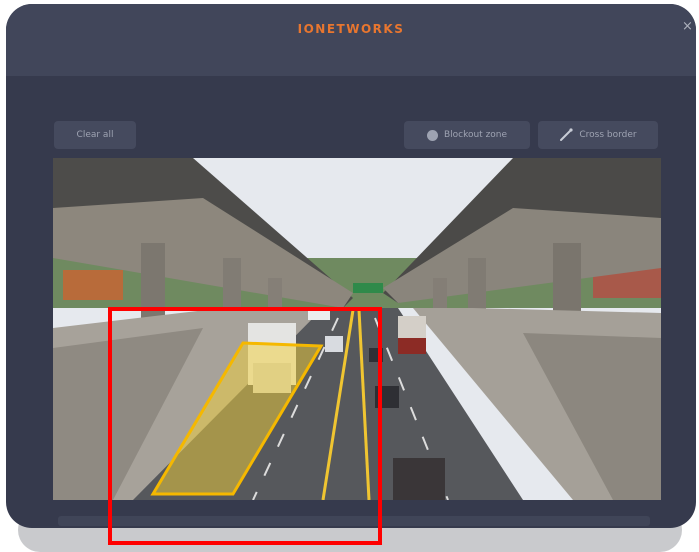 The height and width of the screenshot is (552, 699). What do you see at coordinates (475, 135) in the screenshot?
I see `blockout-zone-label: Blockout zone` at bounding box center [475, 135].